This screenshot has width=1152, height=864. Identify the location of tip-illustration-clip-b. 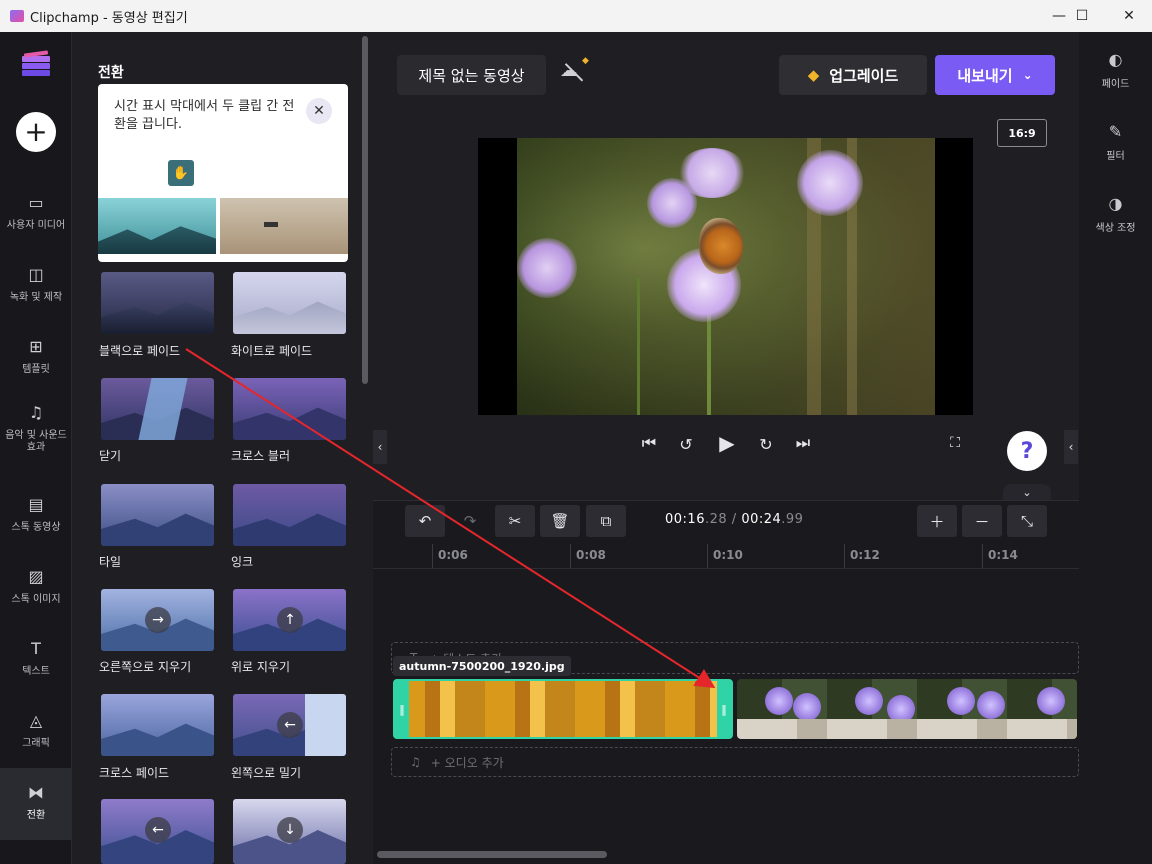
(284, 226).